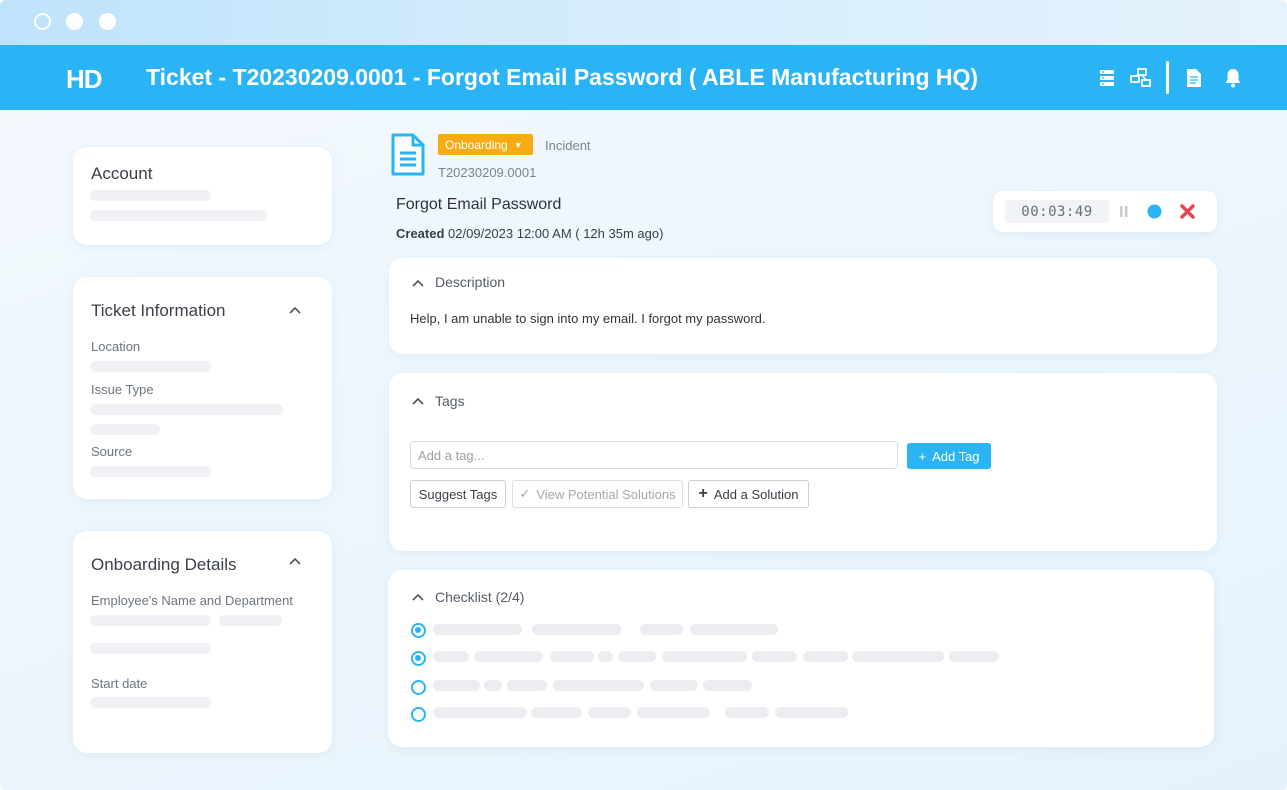  I want to click on add-solution-button: + Add a Solution, so click(748, 494).